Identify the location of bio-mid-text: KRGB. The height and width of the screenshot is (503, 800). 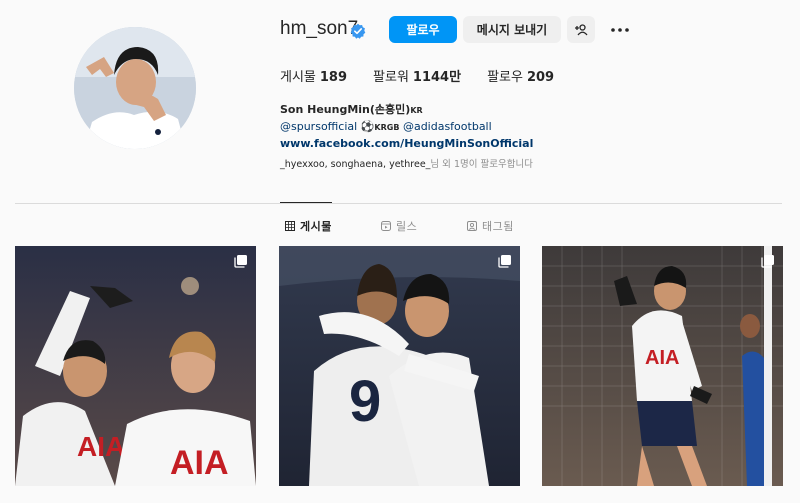
(387, 127).